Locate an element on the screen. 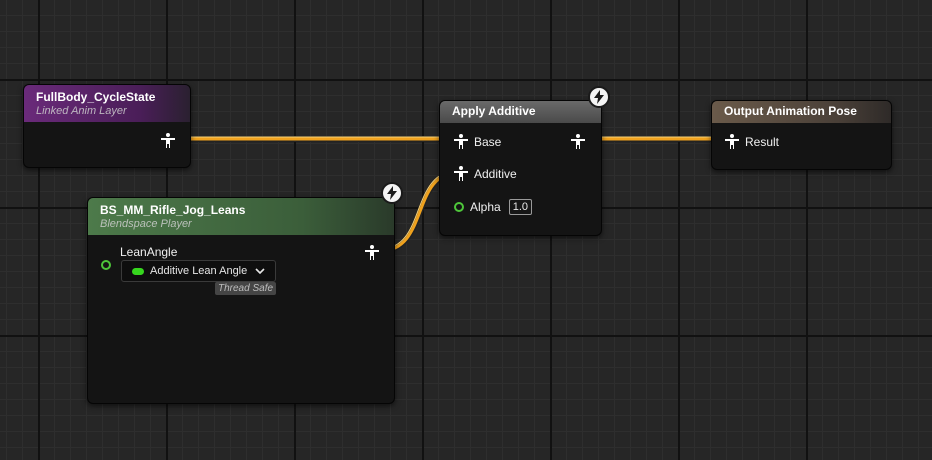 The height and width of the screenshot is (460, 932). node-output-animation-pose: Output Animation Pose Result is located at coordinates (801, 135).